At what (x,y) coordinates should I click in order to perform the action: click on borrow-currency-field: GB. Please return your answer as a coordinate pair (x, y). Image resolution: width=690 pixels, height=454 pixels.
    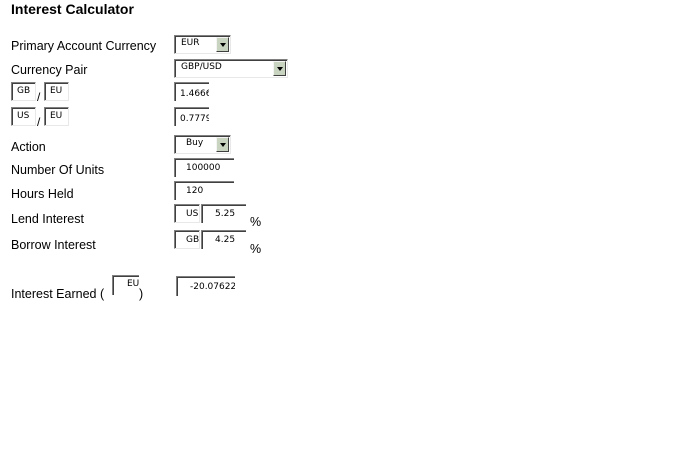
    Looking at the image, I should click on (187, 239).